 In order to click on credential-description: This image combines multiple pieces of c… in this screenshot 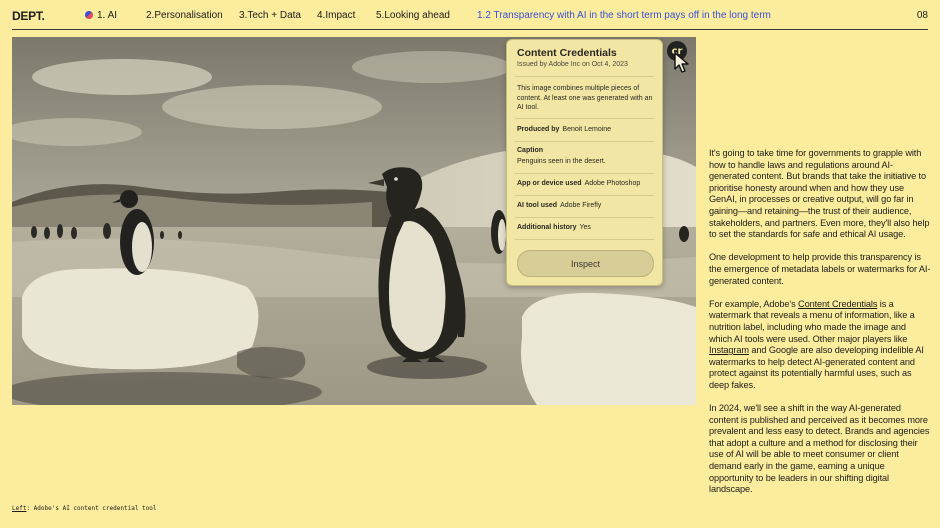, I will do `click(585, 98)`.